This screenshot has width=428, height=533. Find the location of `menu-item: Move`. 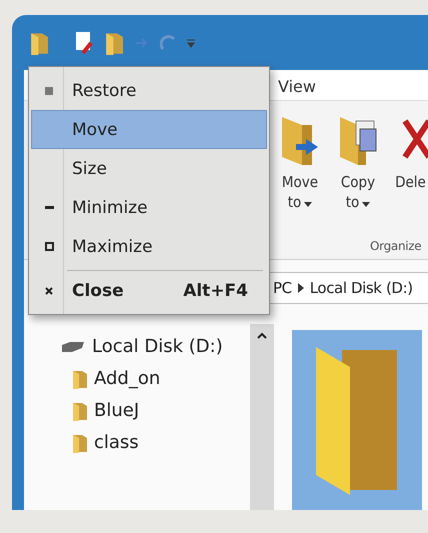

menu-item: Move is located at coordinates (149, 129).